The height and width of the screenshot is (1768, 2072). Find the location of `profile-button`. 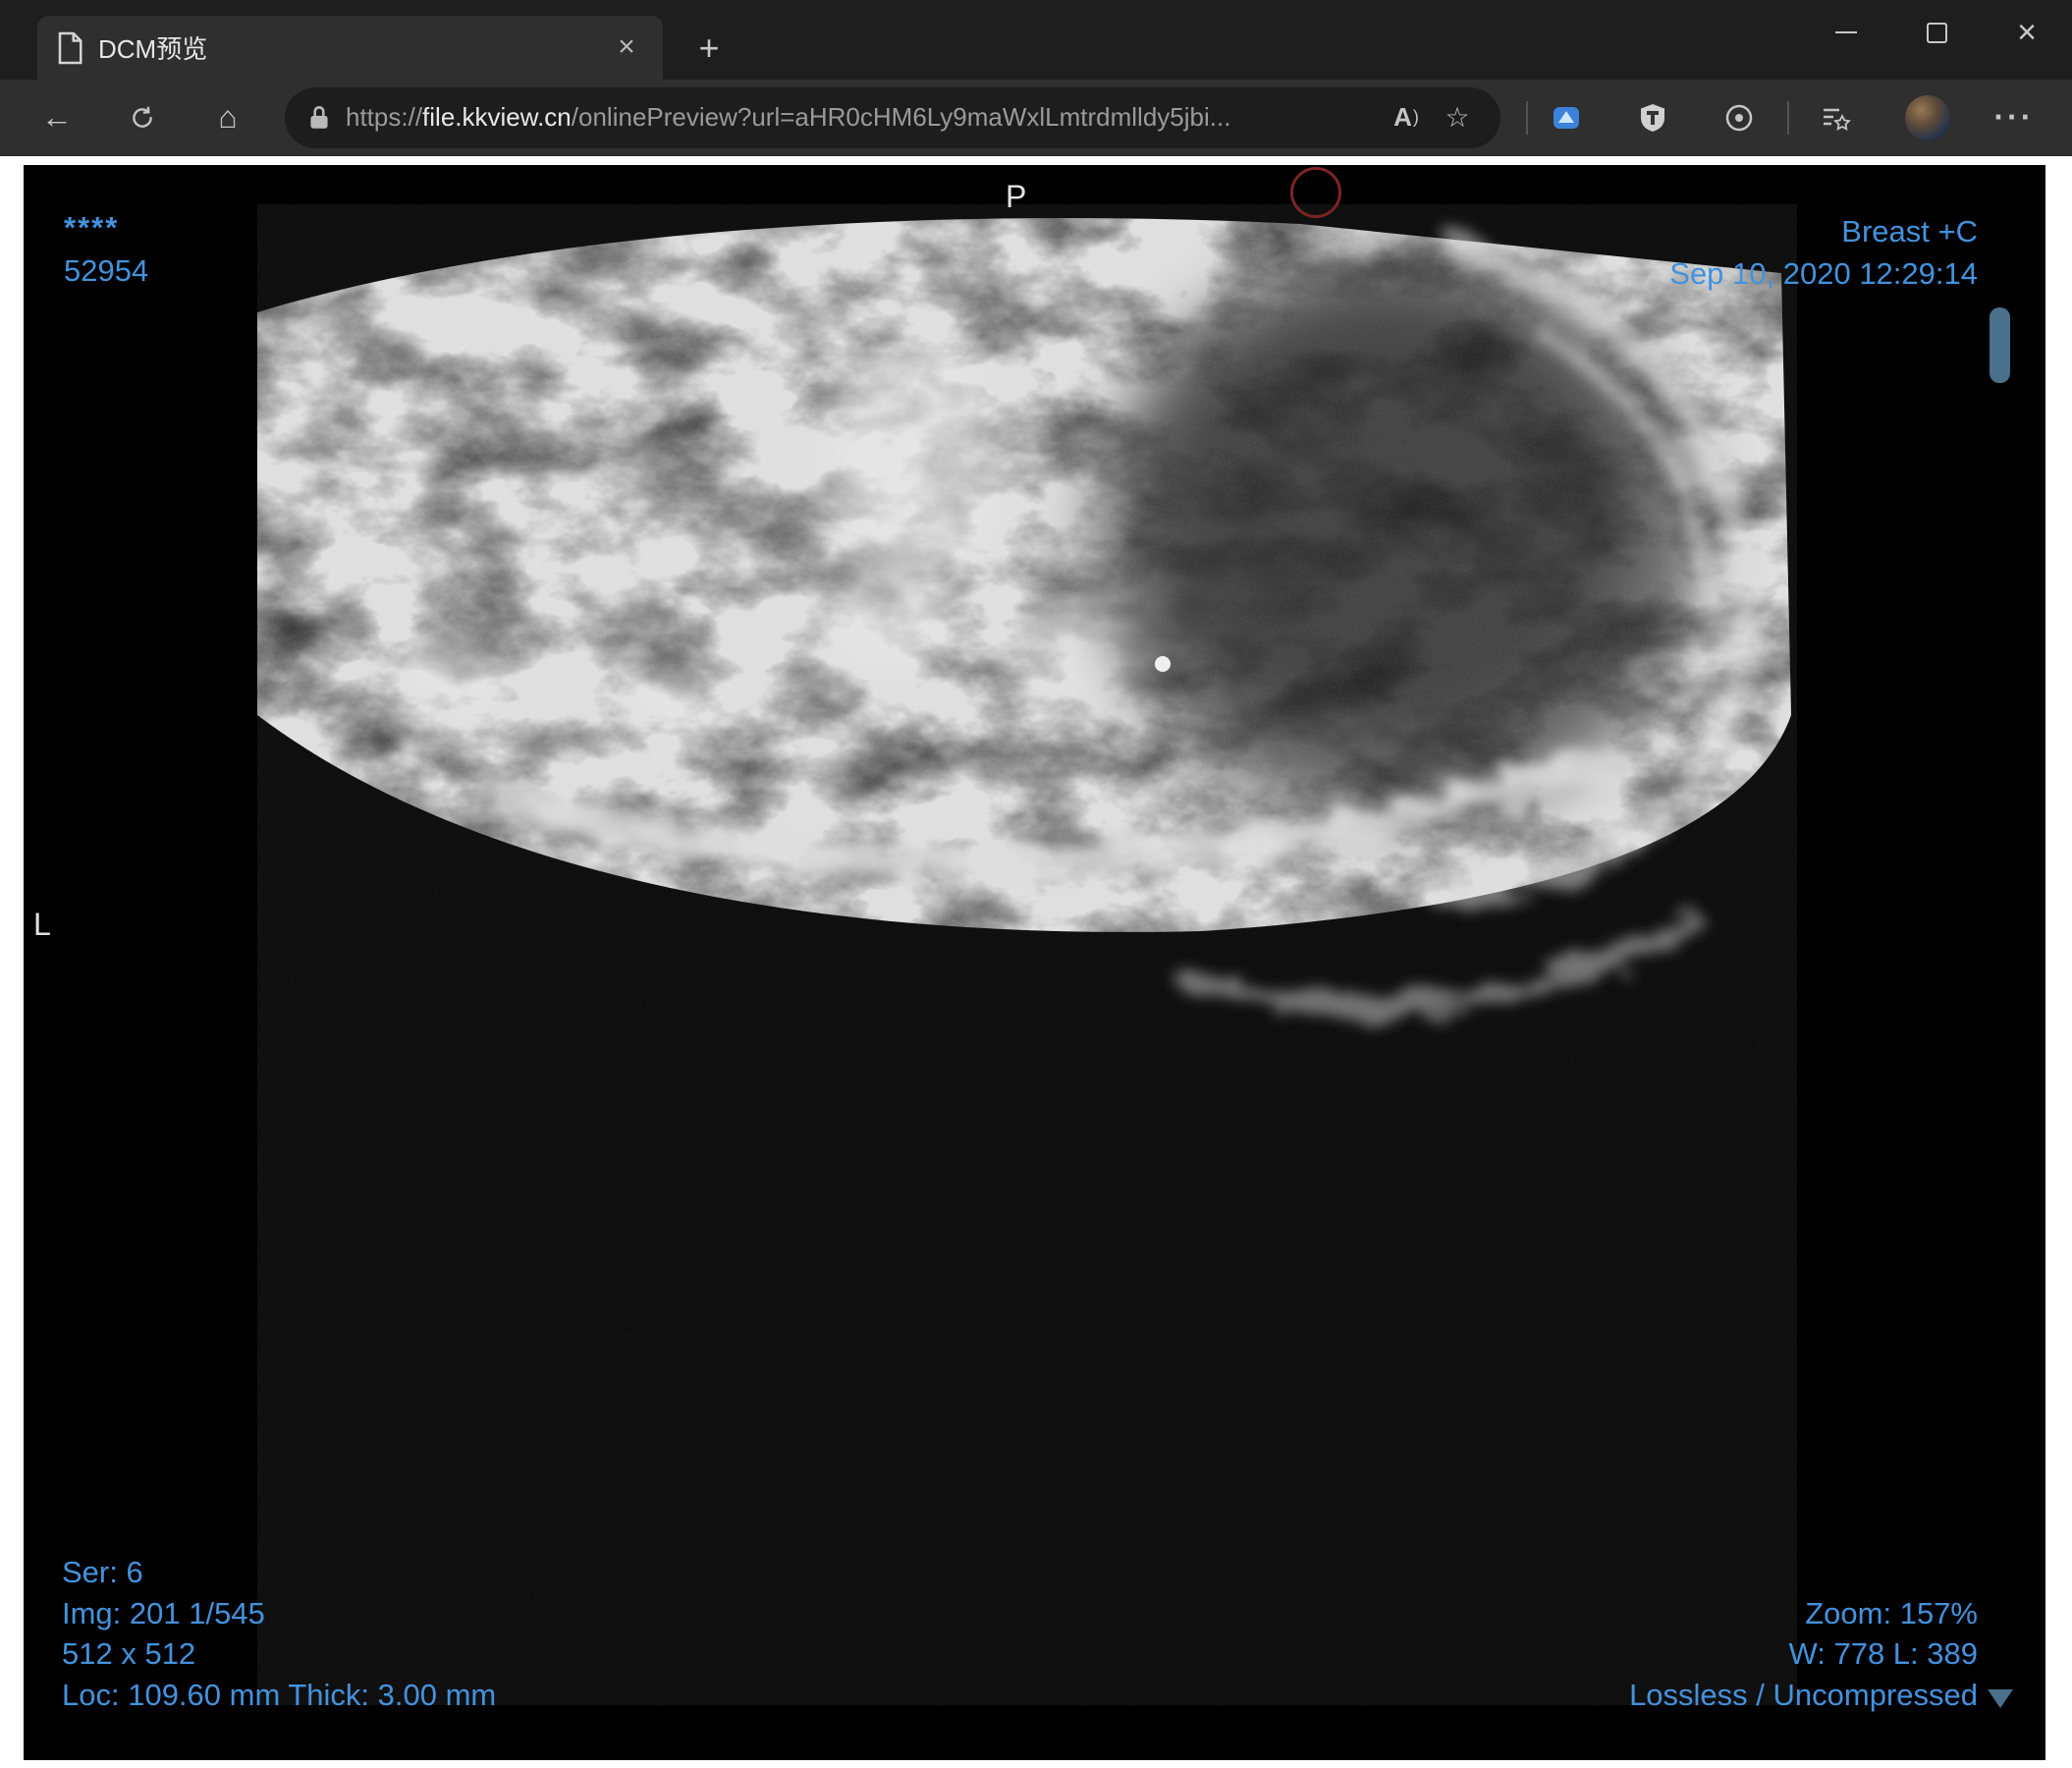

profile-button is located at coordinates (1928, 117).